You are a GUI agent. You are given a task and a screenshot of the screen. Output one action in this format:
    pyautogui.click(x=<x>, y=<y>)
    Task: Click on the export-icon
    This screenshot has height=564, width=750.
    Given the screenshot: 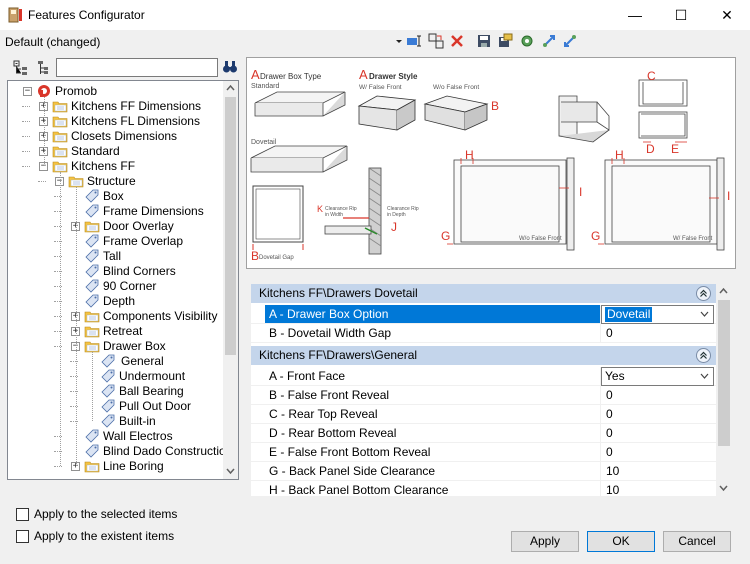 What is the action you would take?
    pyautogui.click(x=549, y=41)
    